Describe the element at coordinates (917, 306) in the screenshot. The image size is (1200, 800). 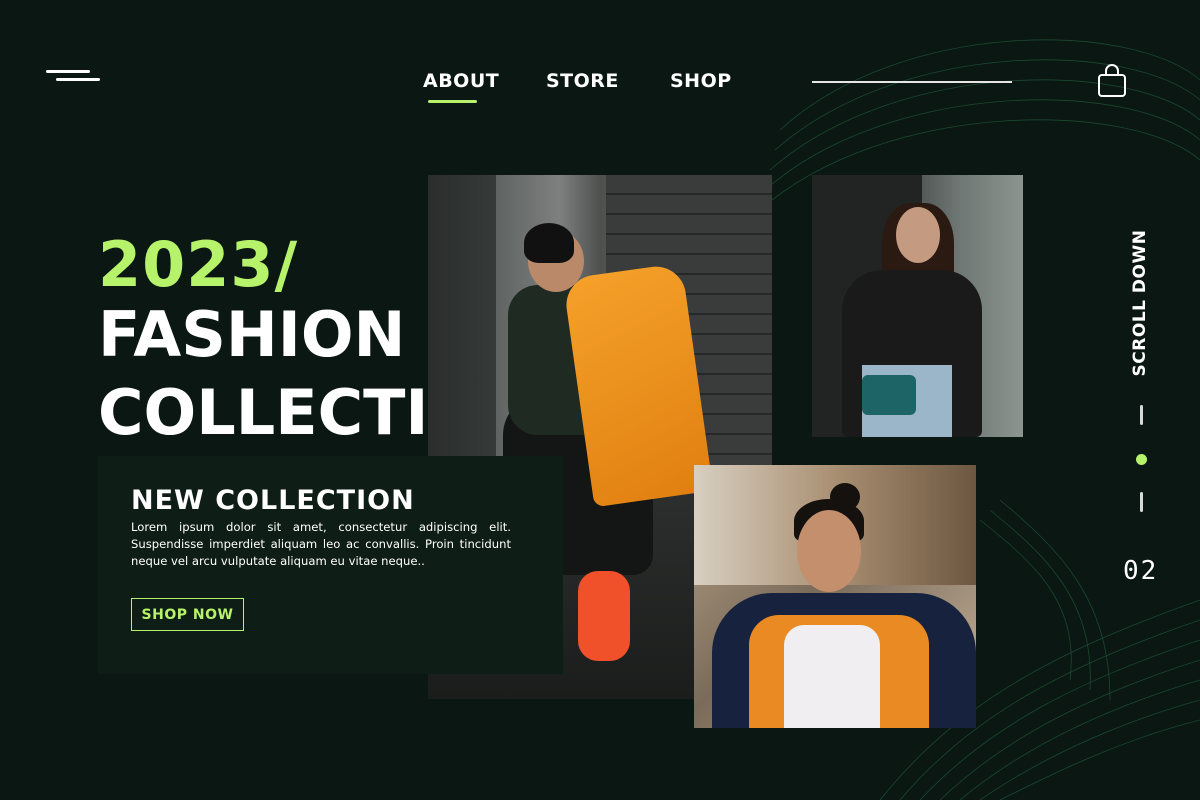
I see `fashion-photo-top-right` at that location.